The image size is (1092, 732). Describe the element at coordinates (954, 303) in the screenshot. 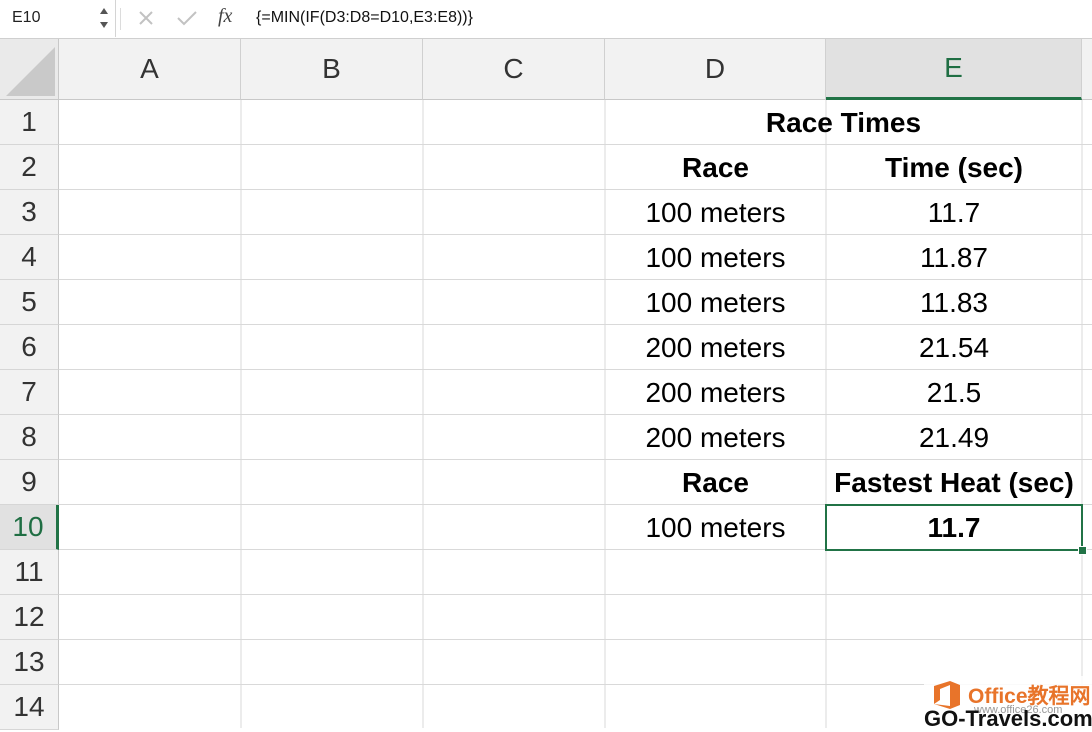

I see `cell-e5: 11.83` at that location.